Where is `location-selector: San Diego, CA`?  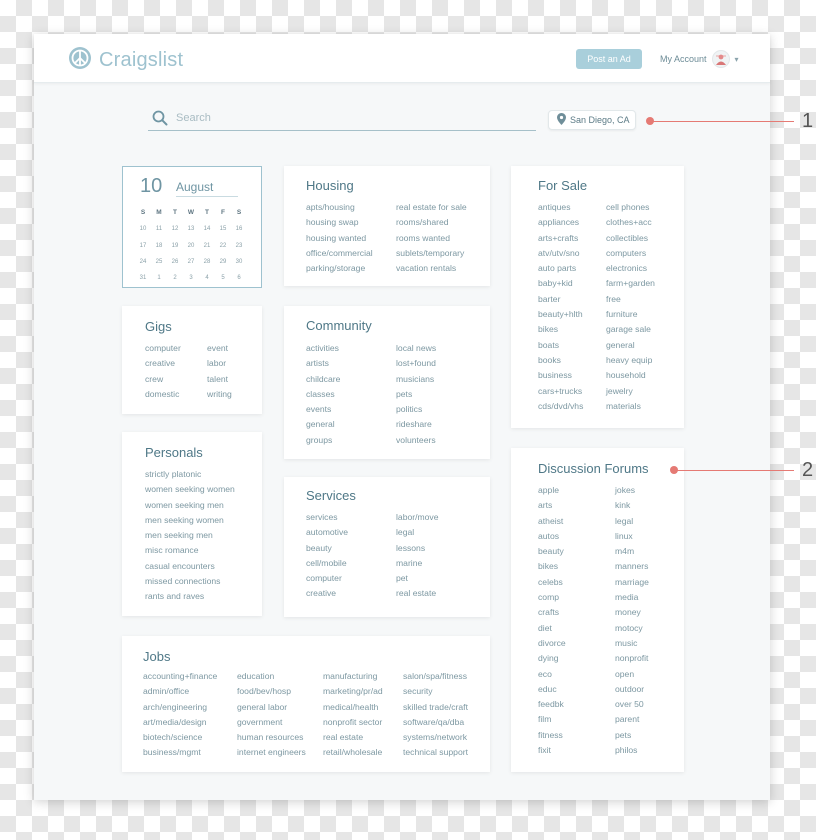
location-selector: San Diego, CA is located at coordinates (592, 120).